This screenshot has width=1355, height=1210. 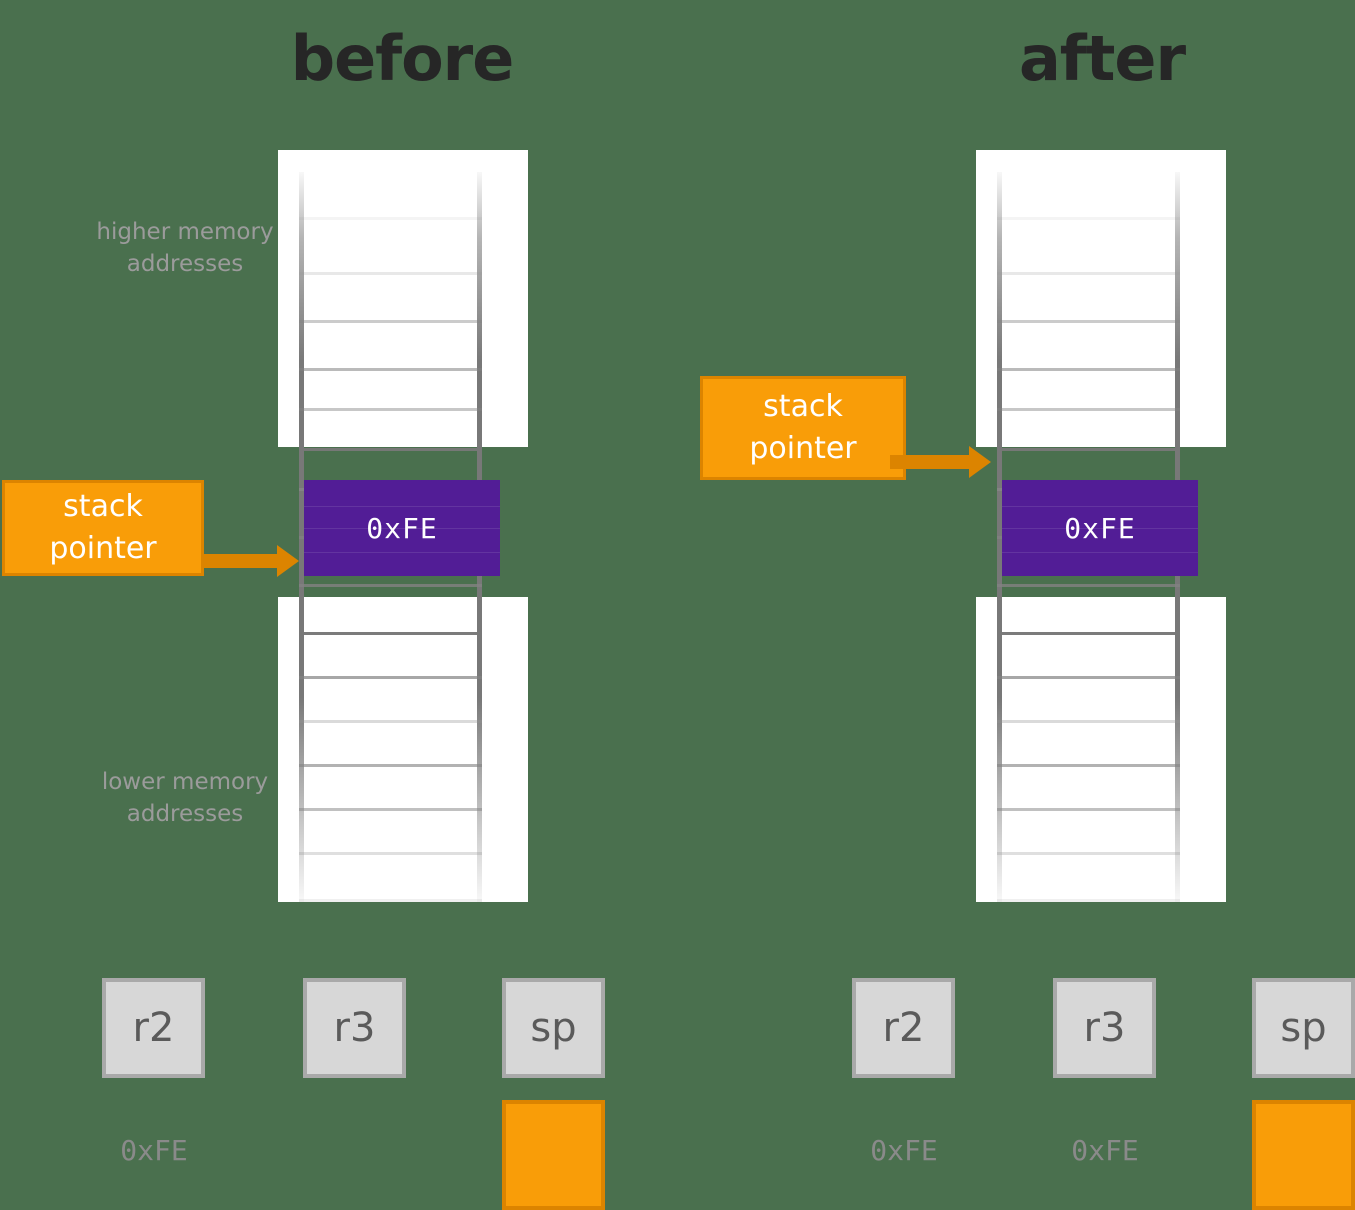 What do you see at coordinates (1102, 58) in the screenshot?
I see `panel-title-after: after` at bounding box center [1102, 58].